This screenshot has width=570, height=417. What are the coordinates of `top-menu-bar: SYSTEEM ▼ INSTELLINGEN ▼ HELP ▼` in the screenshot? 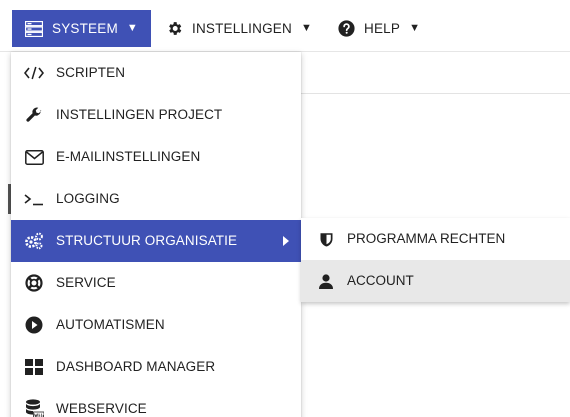 It's located at (285, 26).